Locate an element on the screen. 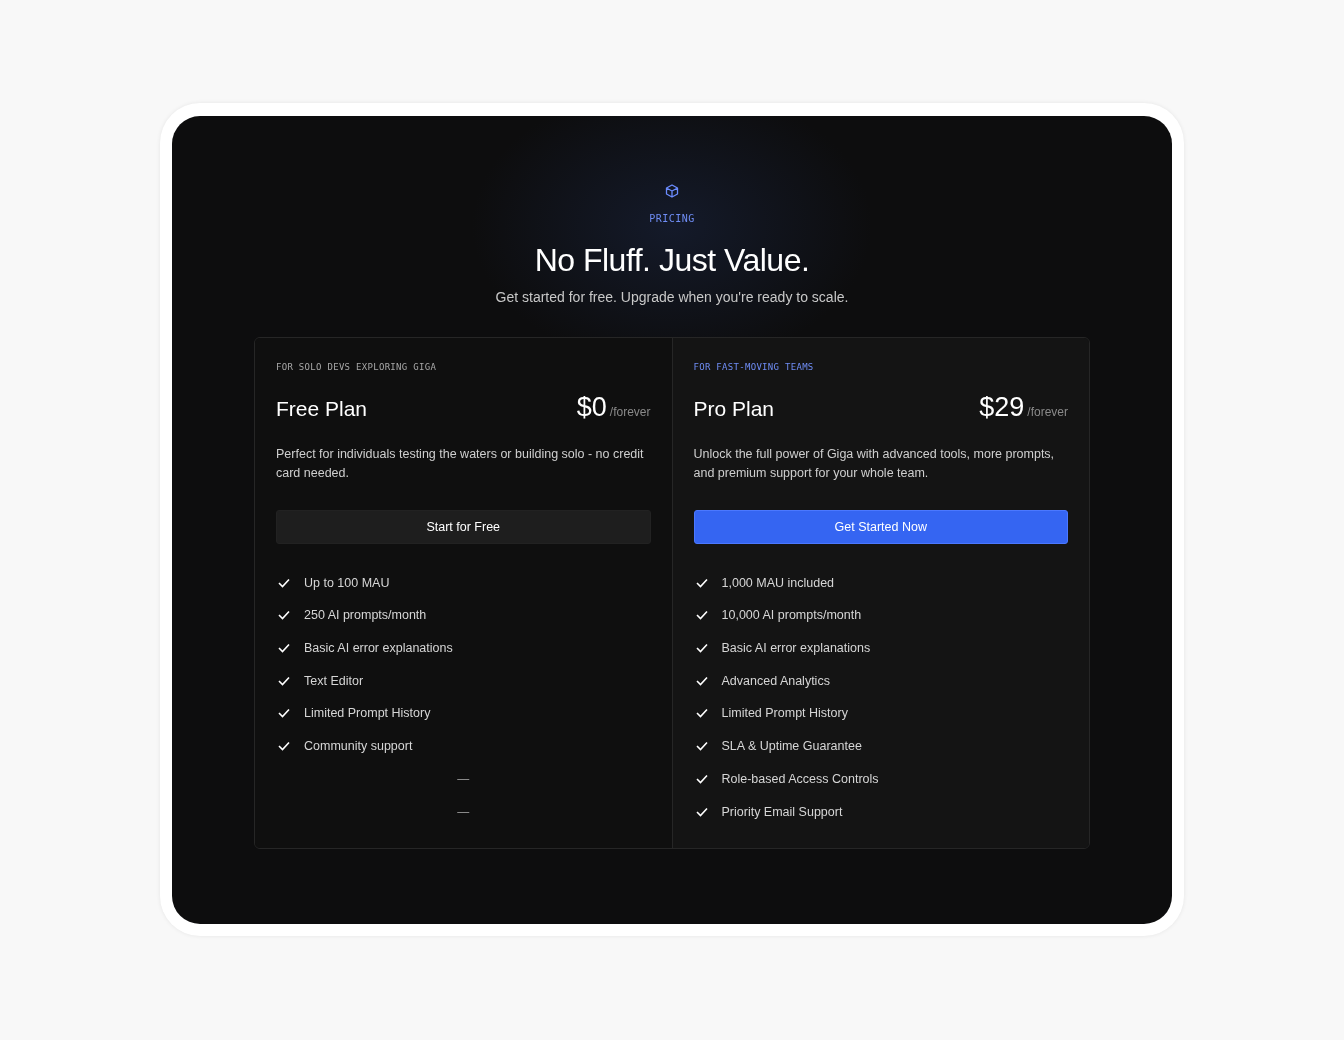 This screenshot has width=1344, height=1040. plan-price: $0 is located at coordinates (591, 408).